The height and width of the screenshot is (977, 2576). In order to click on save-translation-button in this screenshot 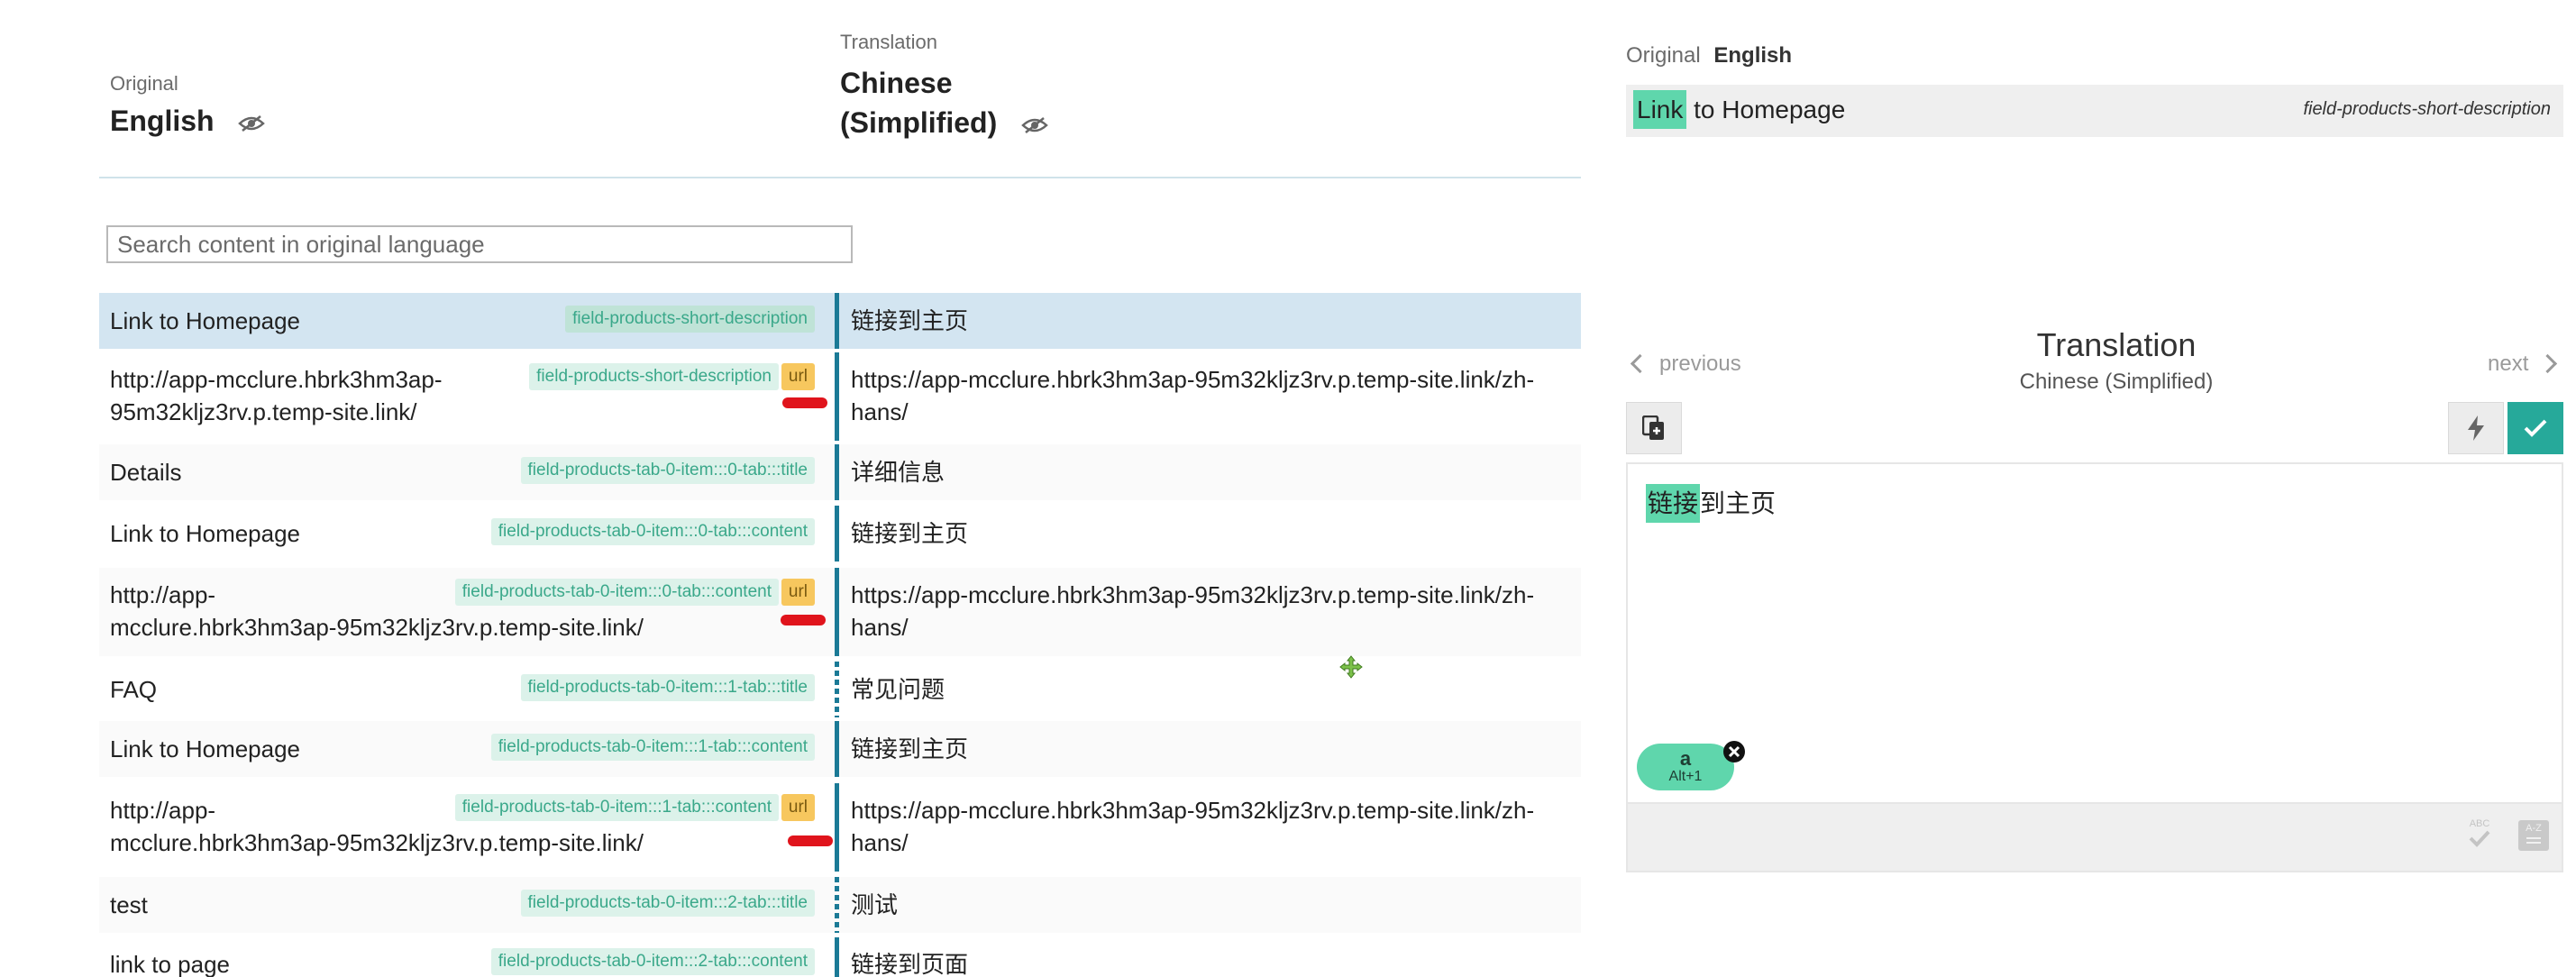, I will do `click(2535, 428)`.